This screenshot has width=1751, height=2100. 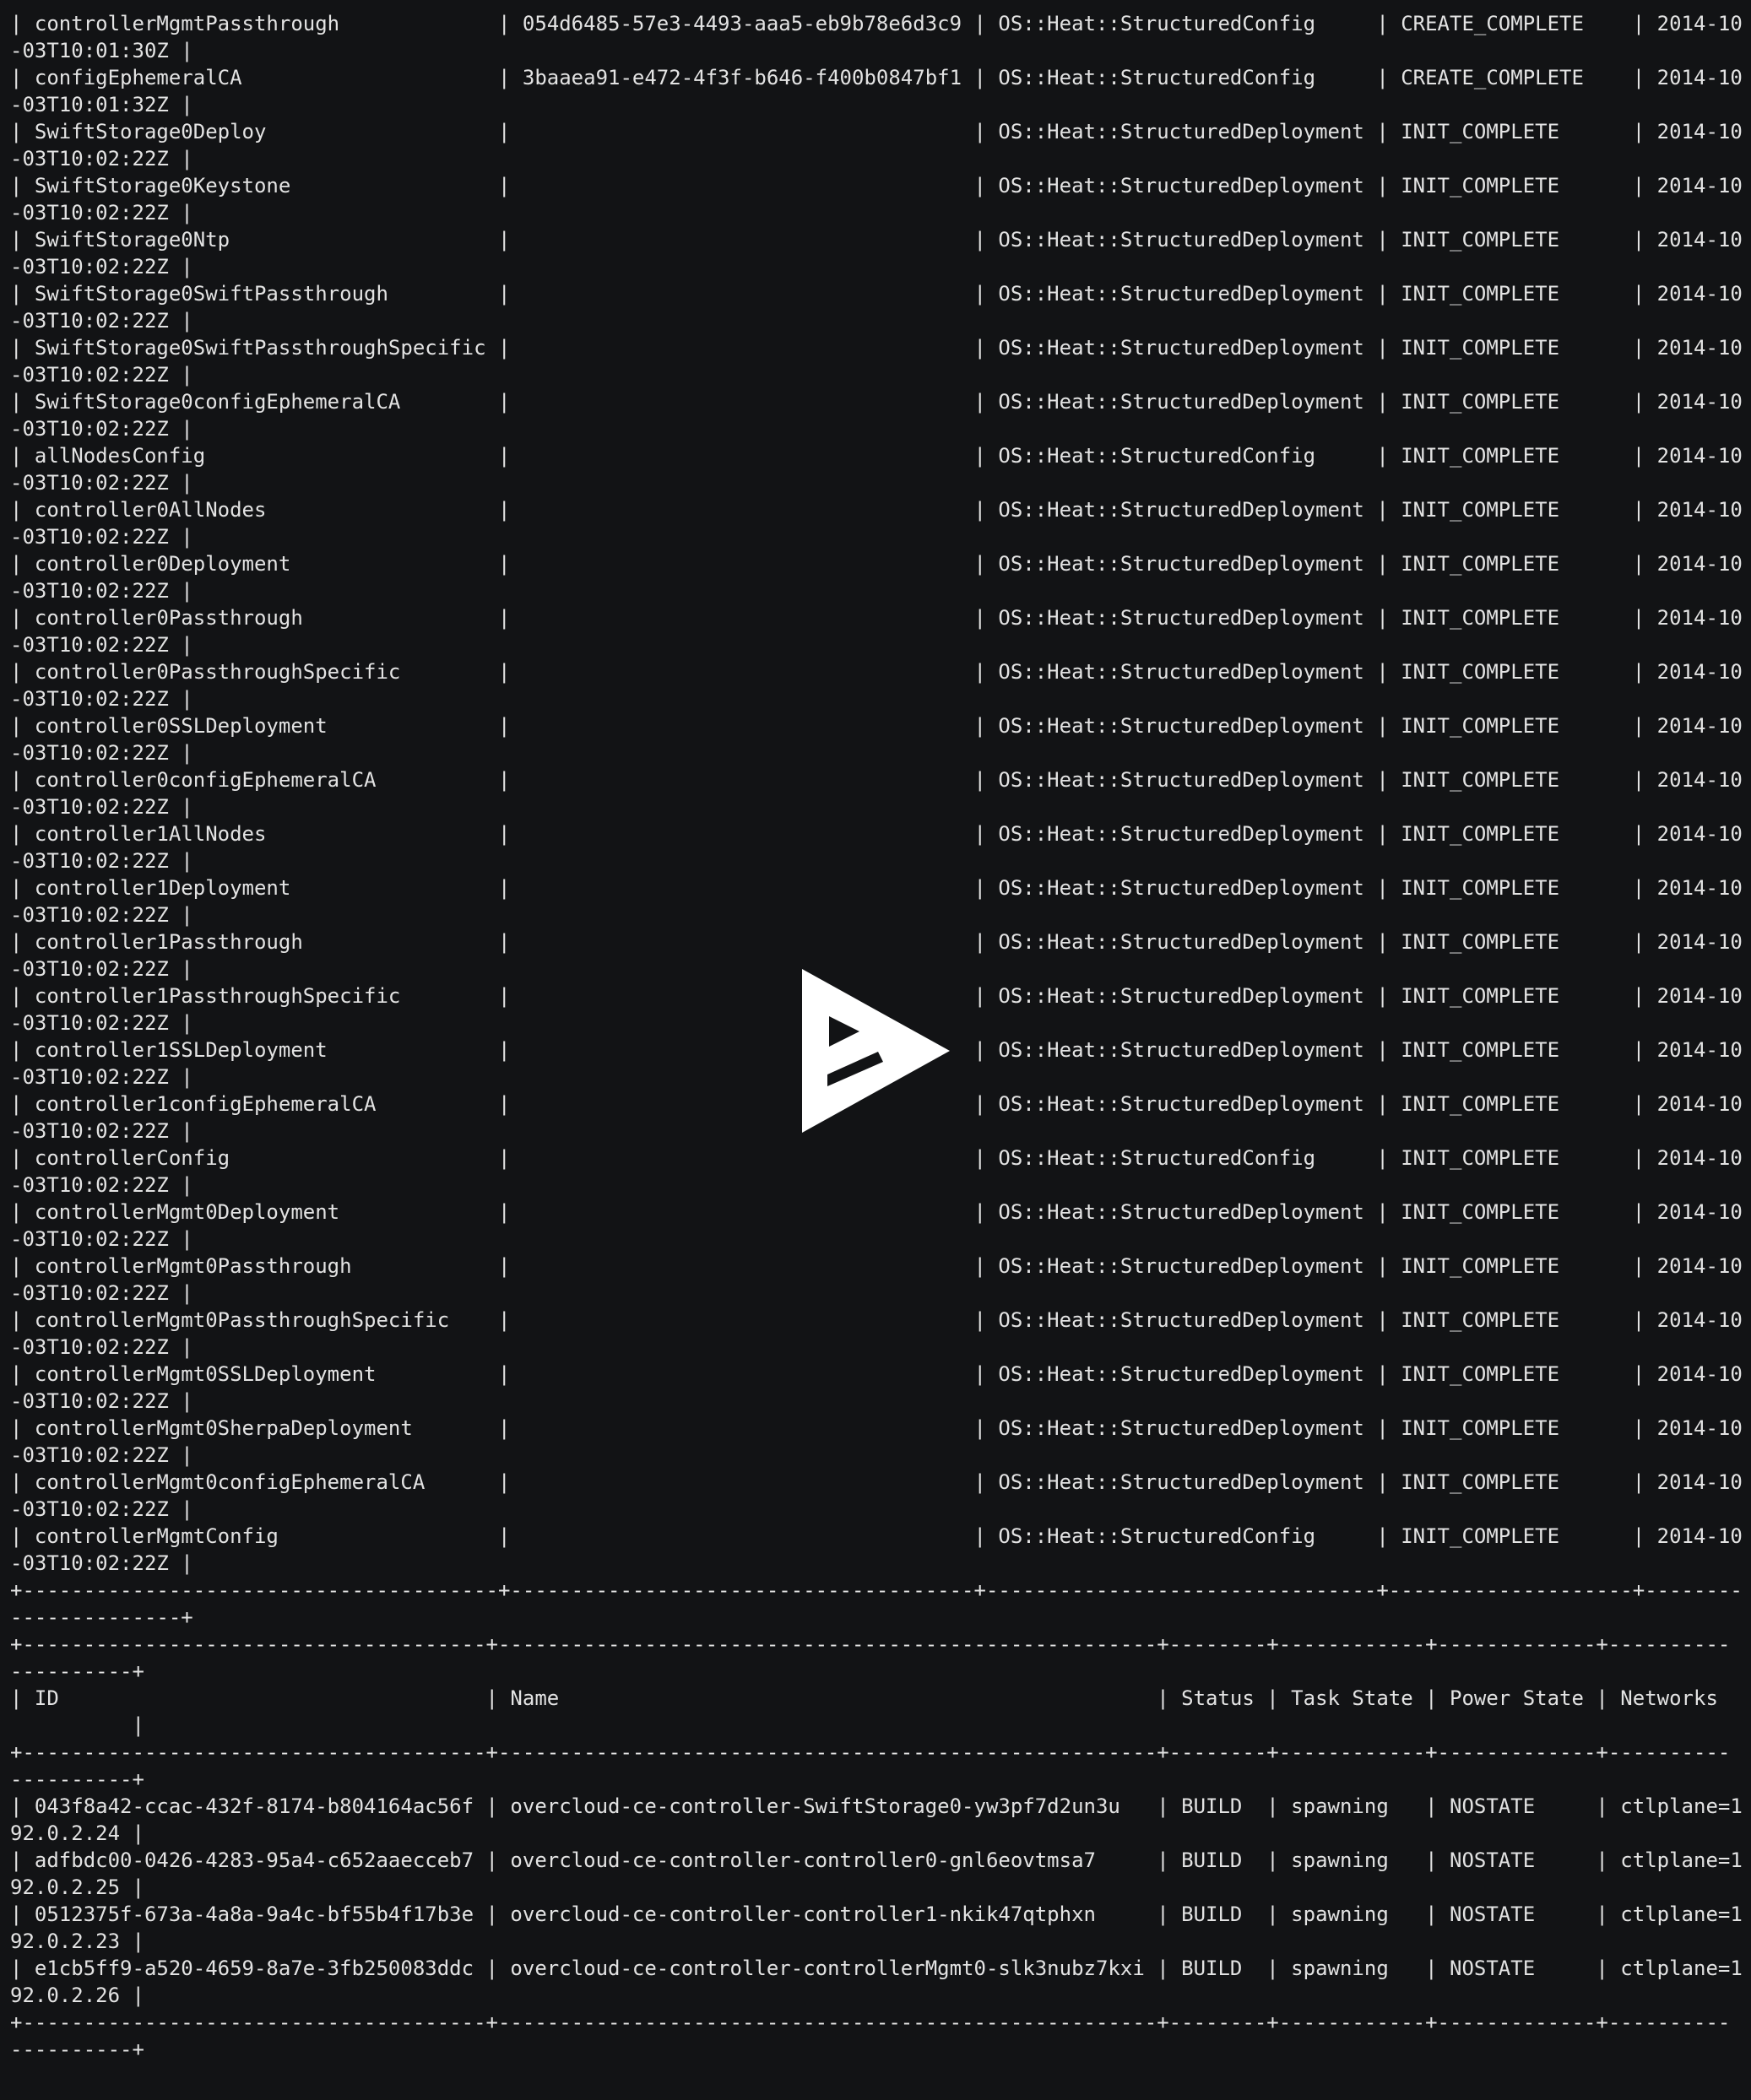 I want to click on terminal-line: --------------+, so click(x=101, y=1617).